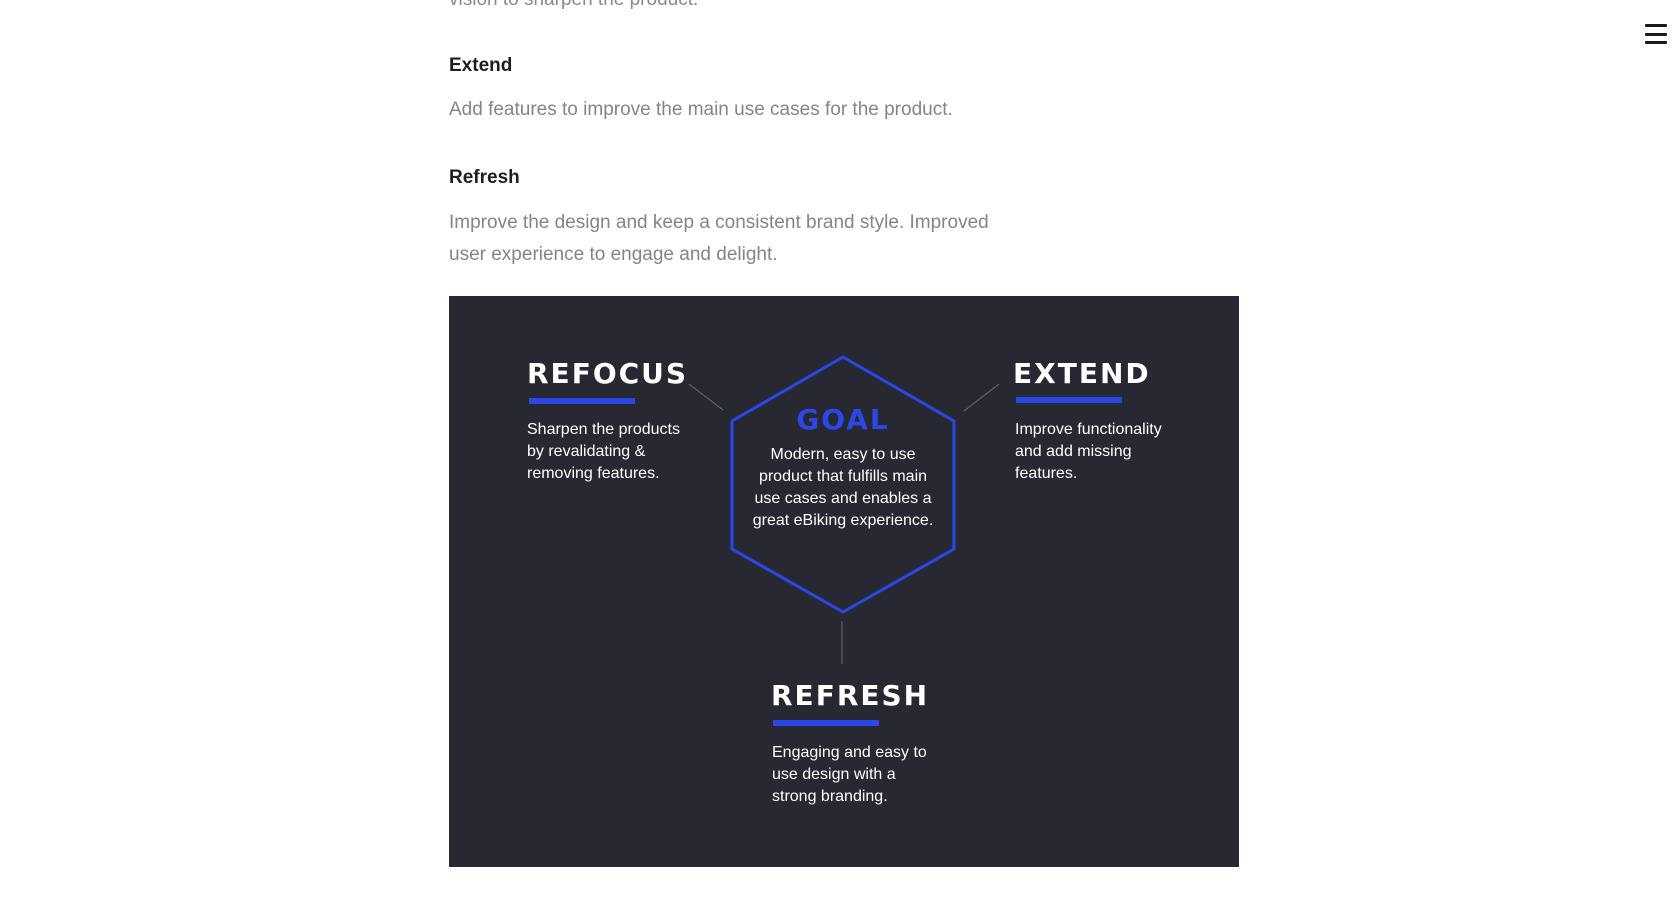 Image resolution: width=1680 pixels, height=900 pixels. What do you see at coordinates (1082, 373) in the screenshot?
I see `extend-title: EXTEND` at bounding box center [1082, 373].